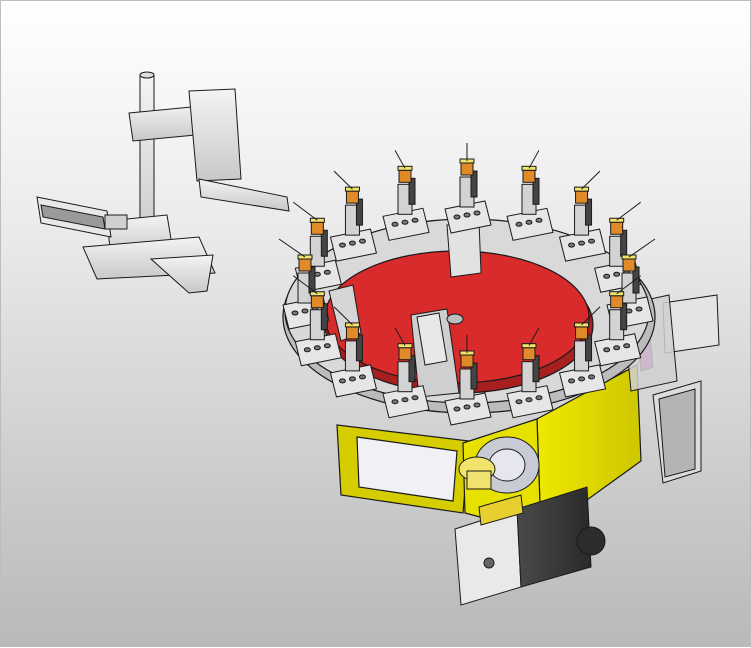  Describe the element at coordinates (215, 135) in the screenshot. I see `vertical-slide` at that location.